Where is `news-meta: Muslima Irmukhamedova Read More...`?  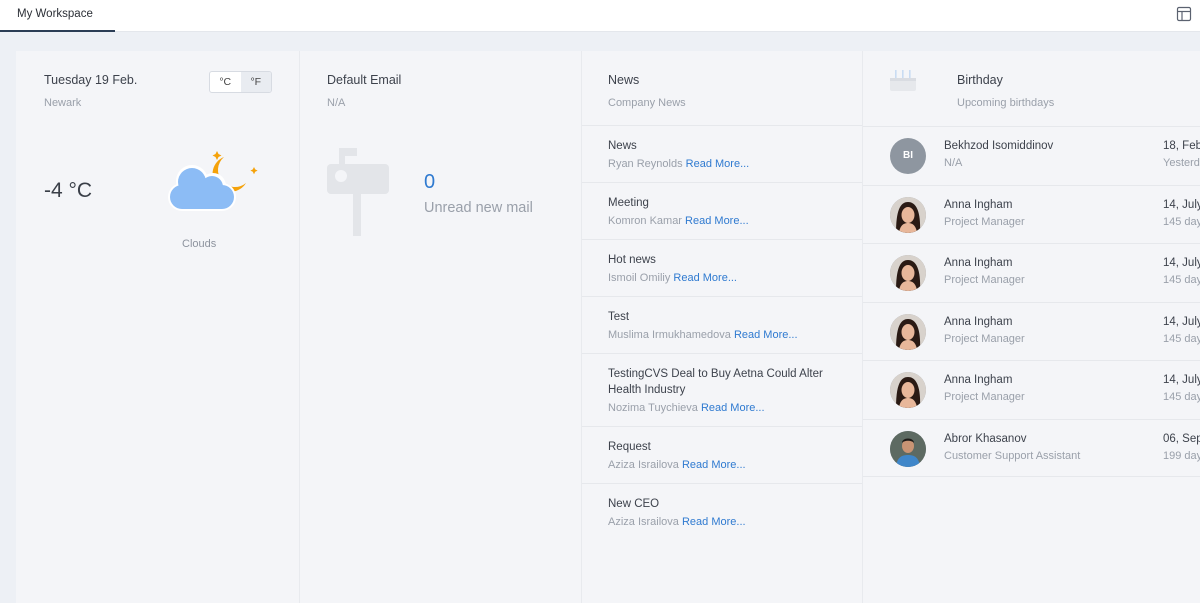 news-meta: Muslima Irmukhamedova Read More... is located at coordinates (725, 335).